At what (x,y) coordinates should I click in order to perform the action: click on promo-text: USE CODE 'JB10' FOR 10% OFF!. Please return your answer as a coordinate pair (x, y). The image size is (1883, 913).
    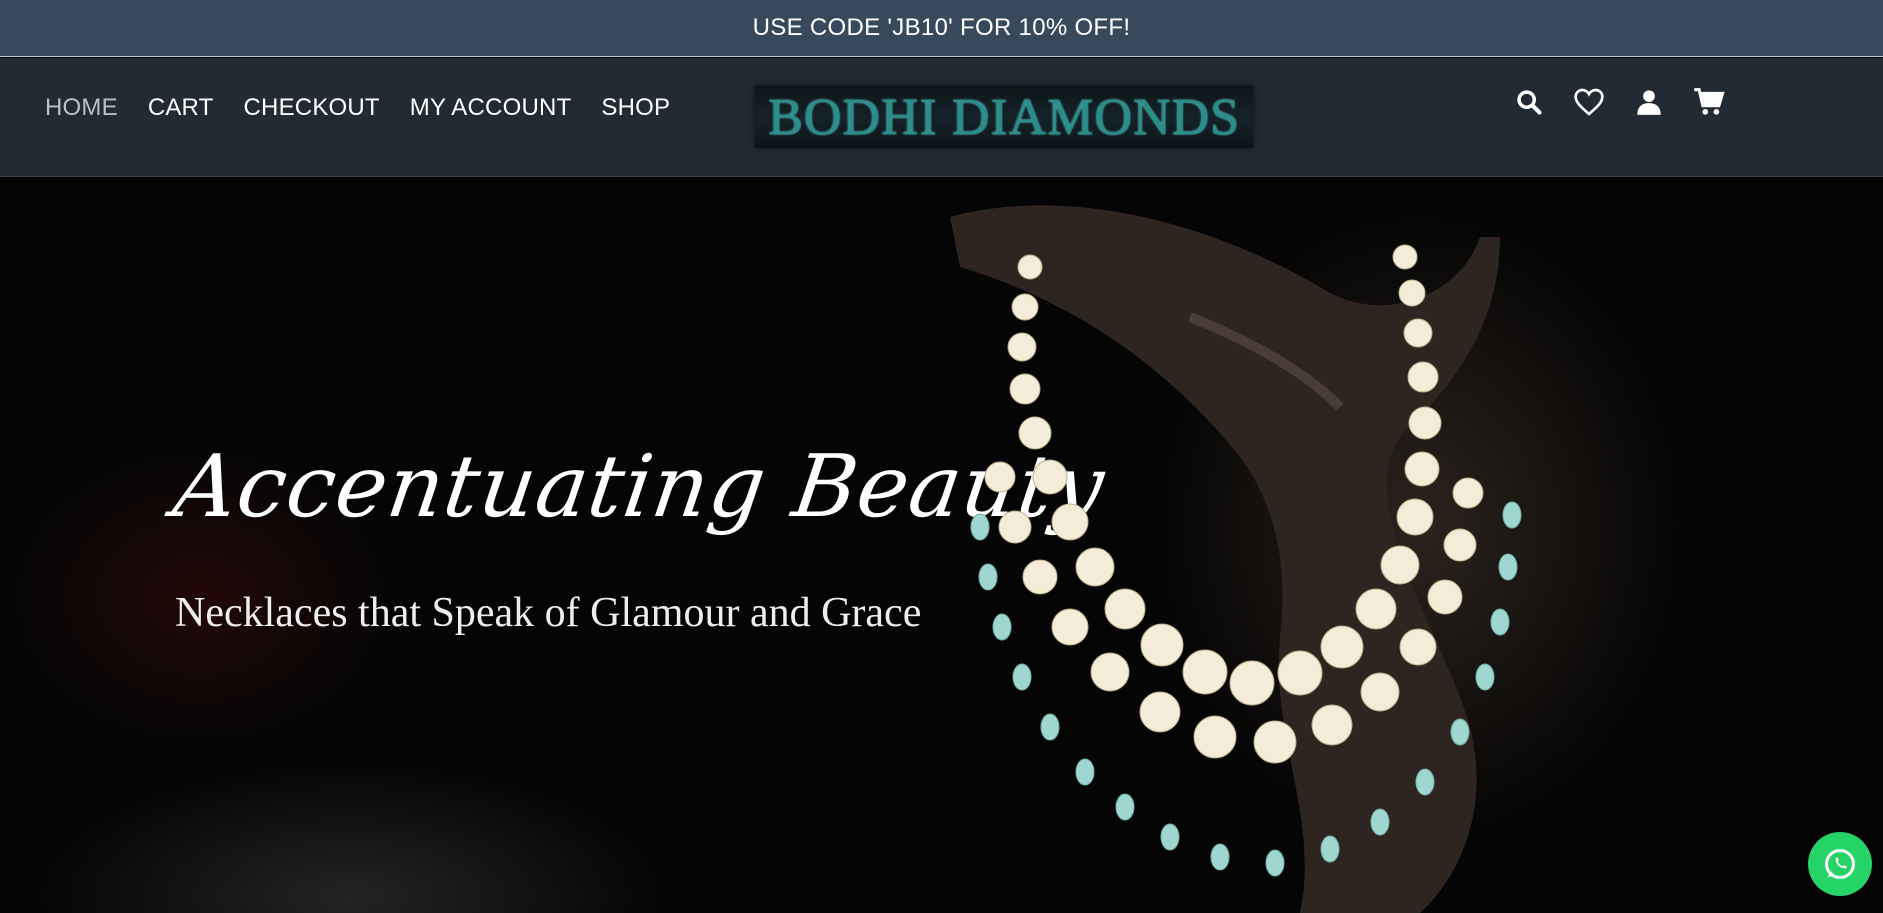
    Looking at the image, I should click on (941, 27).